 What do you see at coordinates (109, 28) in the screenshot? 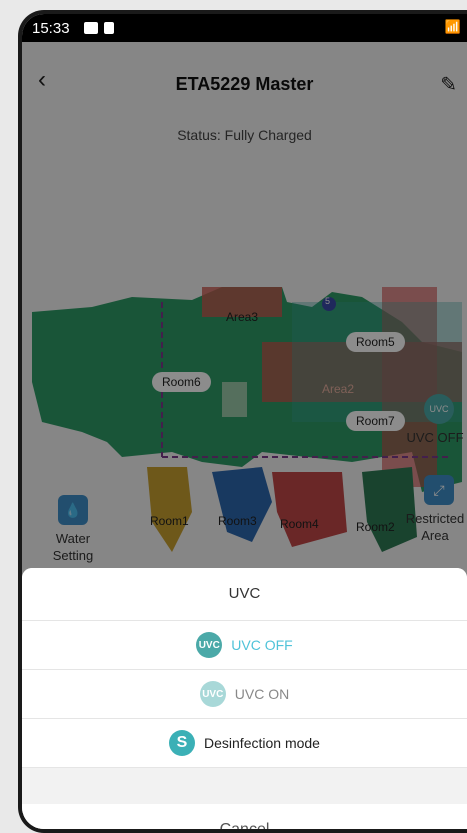
I see `battery-notification-icon` at bounding box center [109, 28].